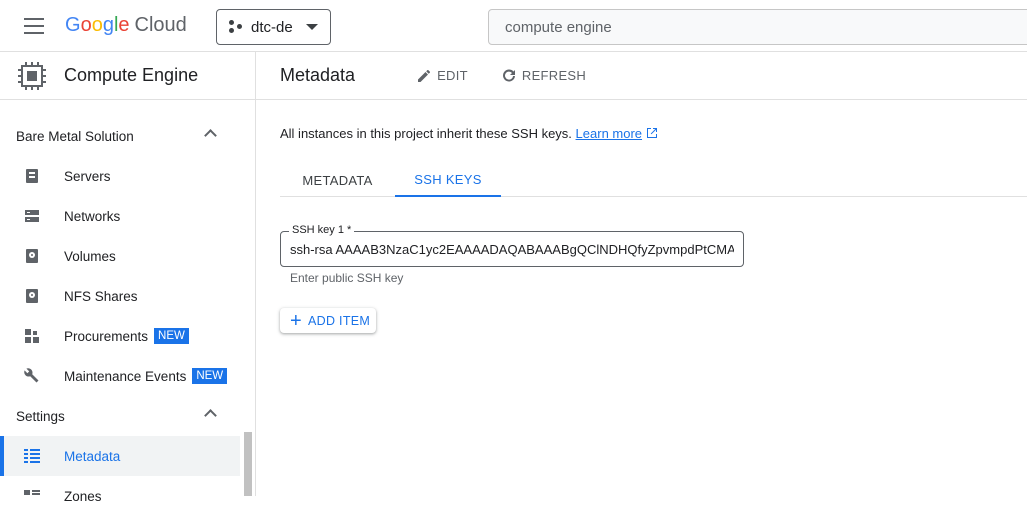 The width and height of the screenshot is (1027, 516). What do you see at coordinates (32, 336) in the screenshot?
I see `procurement-icon` at bounding box center [32, 336].